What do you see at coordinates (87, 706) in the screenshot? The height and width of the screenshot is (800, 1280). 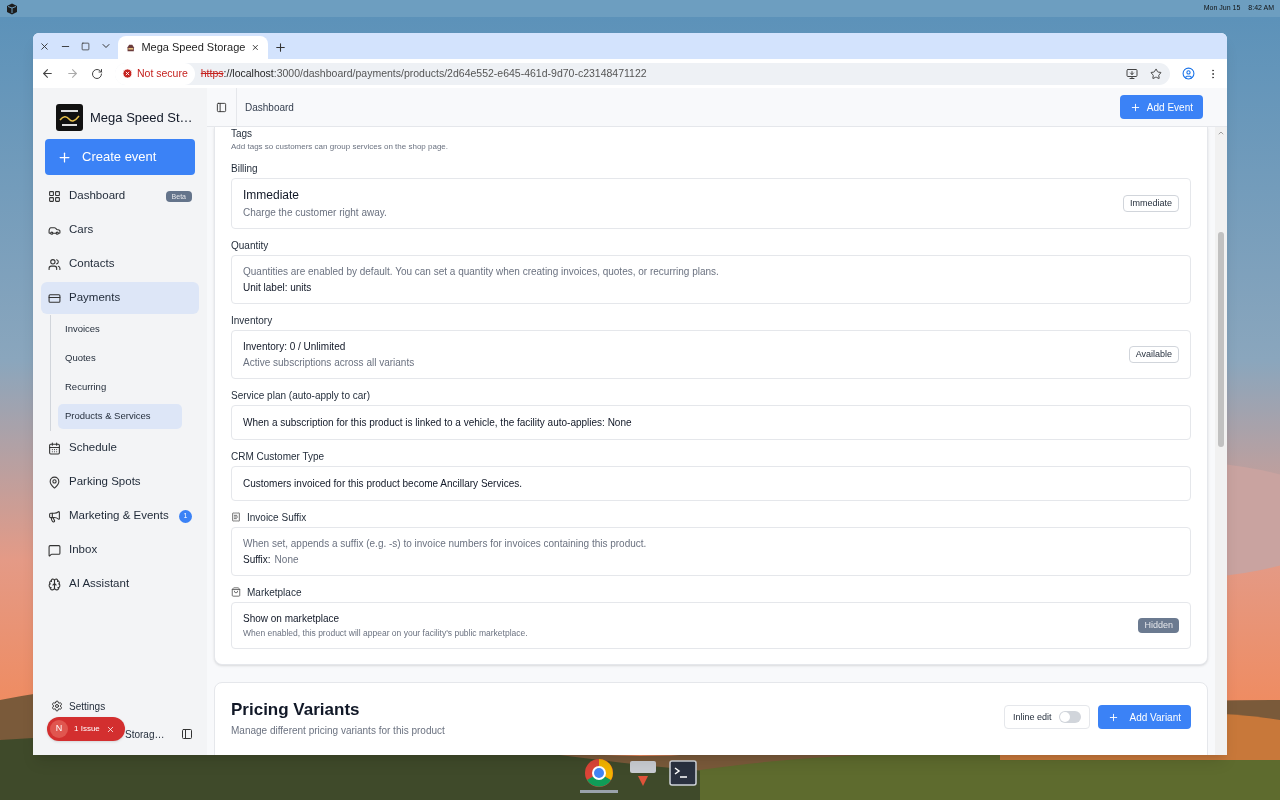 I see `settings-link: Settings` at bounding box center [87, 706].